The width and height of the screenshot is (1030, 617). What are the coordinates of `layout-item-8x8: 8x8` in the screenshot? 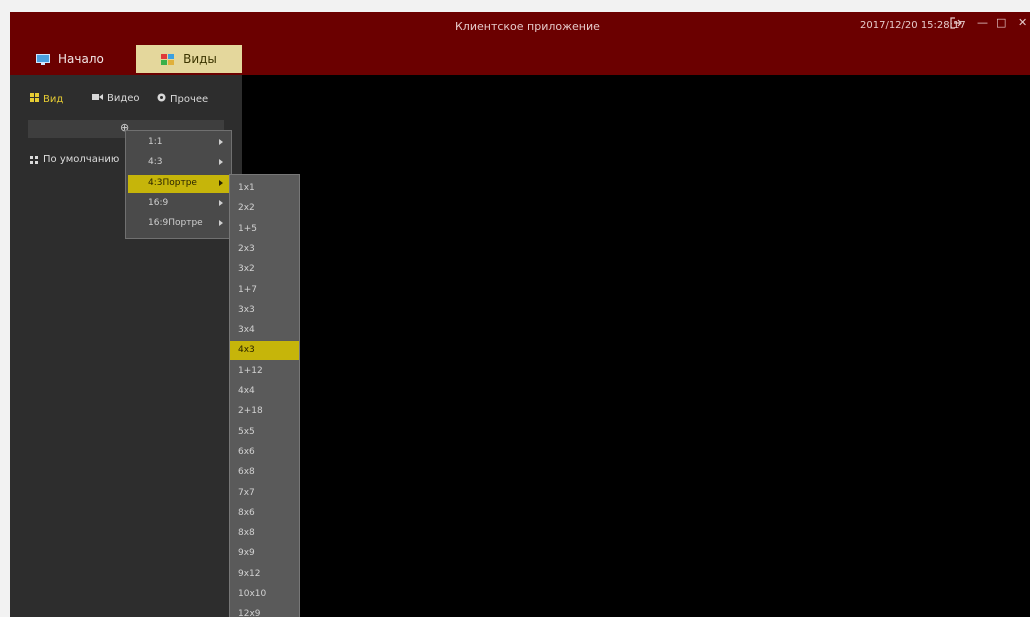 It's located at (264, 533).